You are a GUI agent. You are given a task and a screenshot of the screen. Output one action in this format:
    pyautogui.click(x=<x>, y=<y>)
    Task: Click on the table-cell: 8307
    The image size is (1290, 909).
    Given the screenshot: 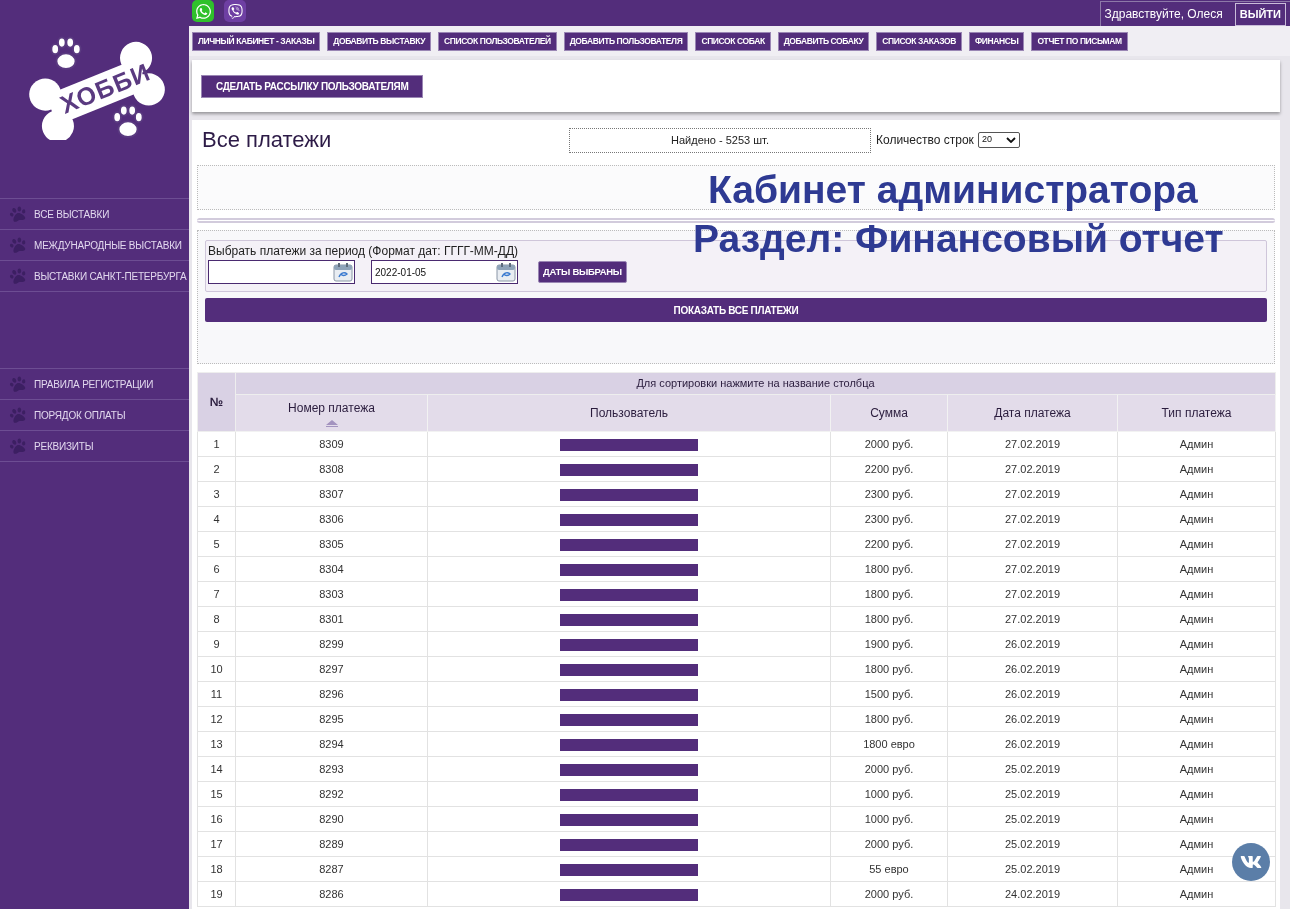 What is the action you would take?
    pyautogui.click(x=331, y=494)
    